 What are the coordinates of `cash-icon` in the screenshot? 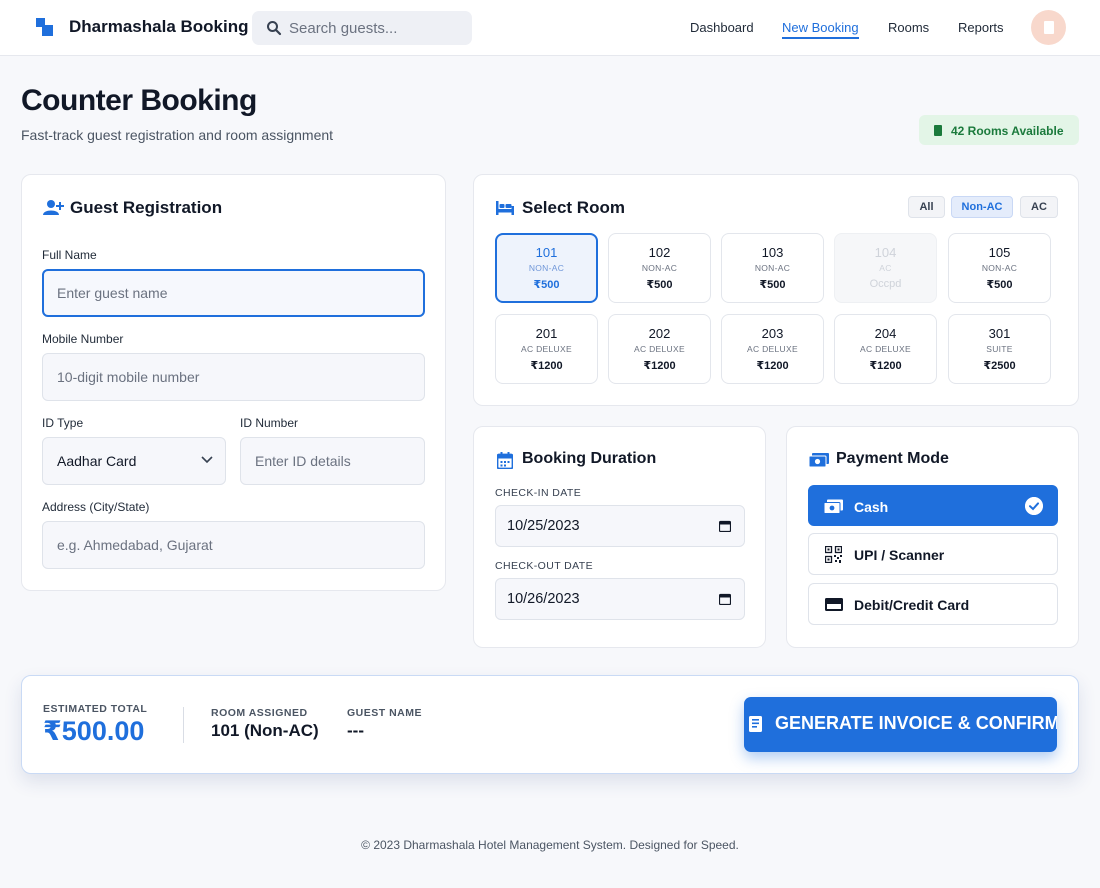 It's located at (833, 506).